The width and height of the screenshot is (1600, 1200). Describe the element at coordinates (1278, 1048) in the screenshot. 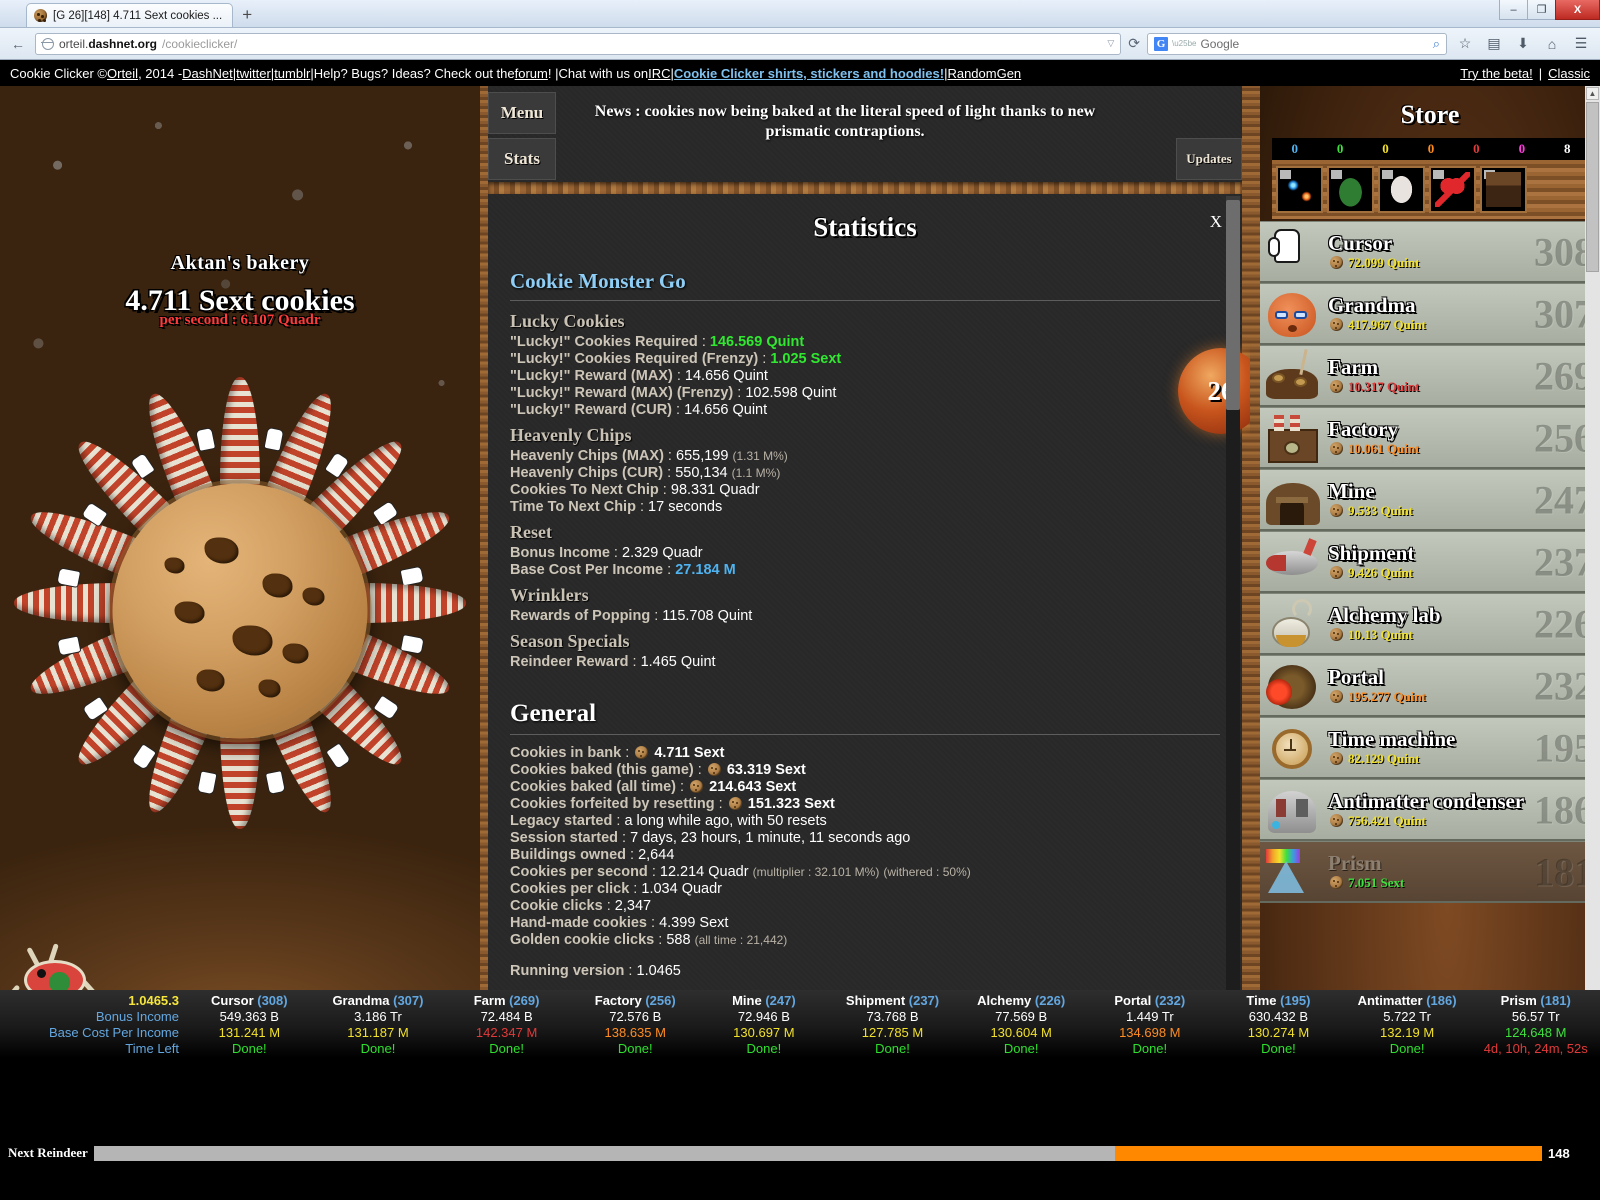

I see `bottom-col-time: Done!` at that location.